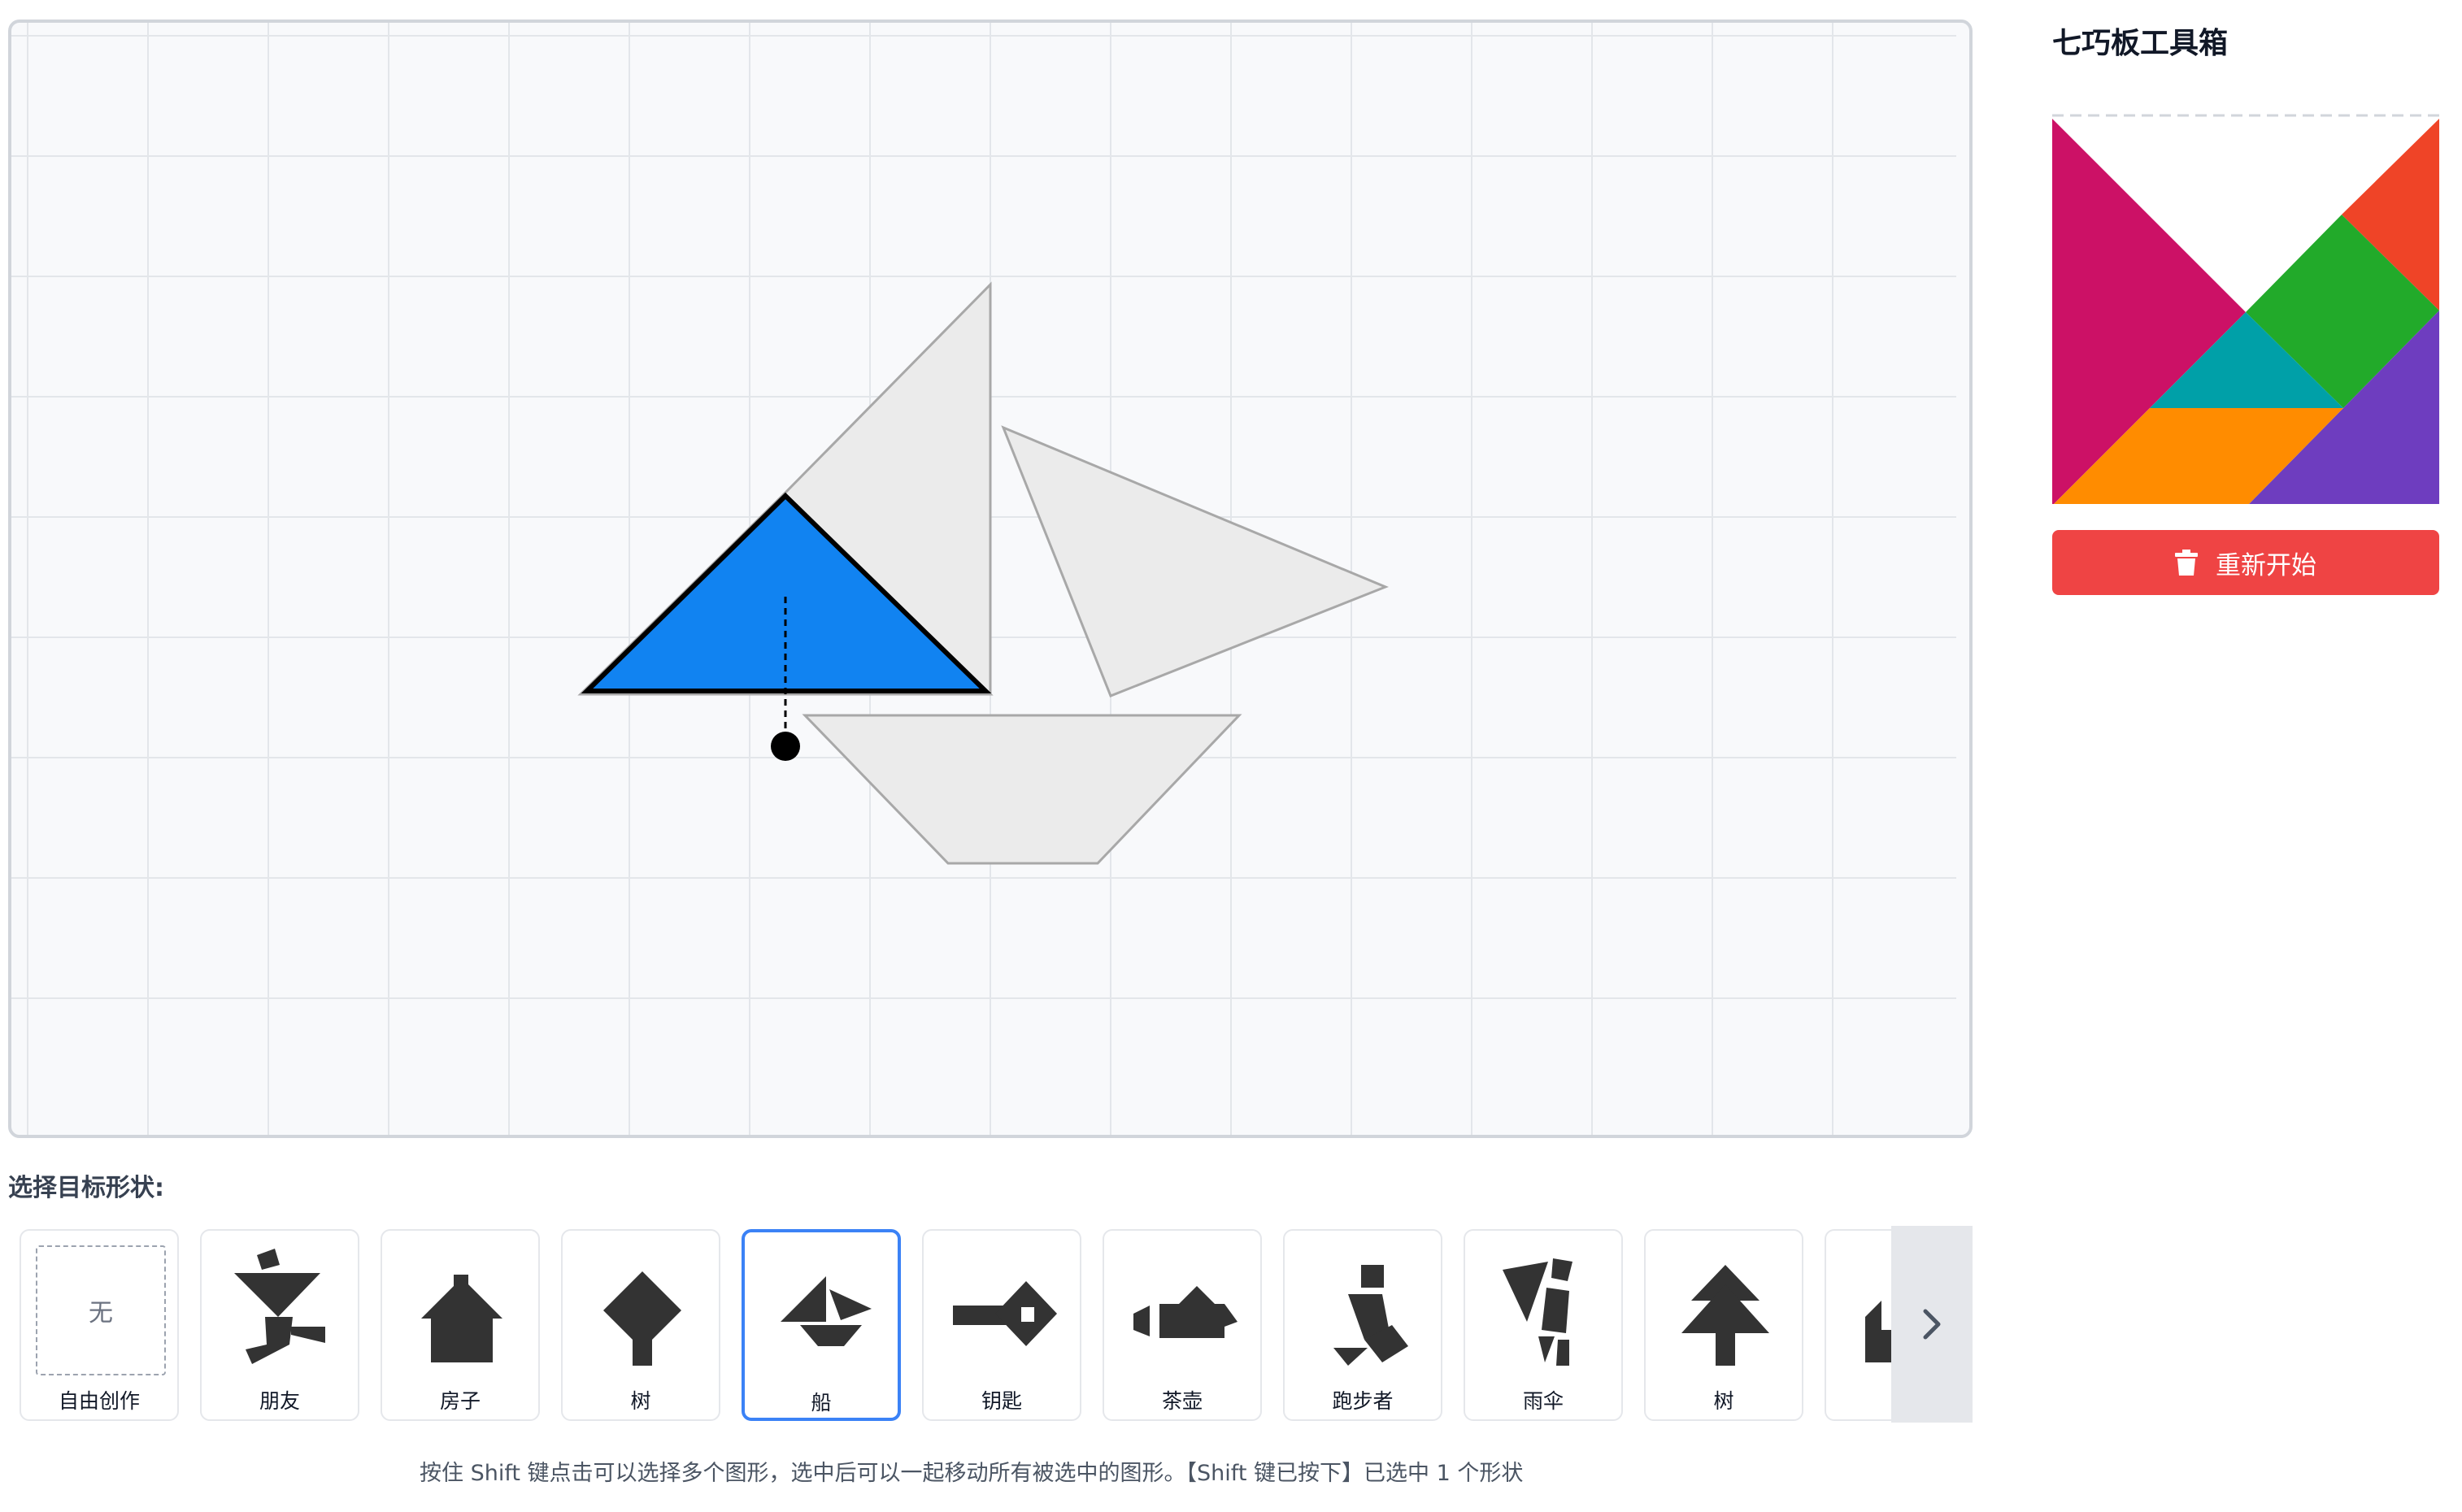  Describe the element at coordinates (1537, 1312) in the screenshot. I see `umbrella-silhouette-icon` at that location.